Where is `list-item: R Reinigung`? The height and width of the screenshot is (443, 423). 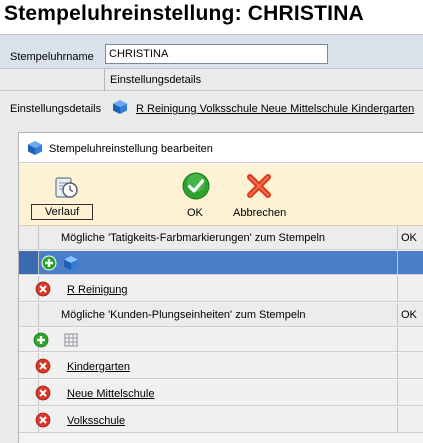
list-item: R Reinigung is located at coordinates (221, 289).